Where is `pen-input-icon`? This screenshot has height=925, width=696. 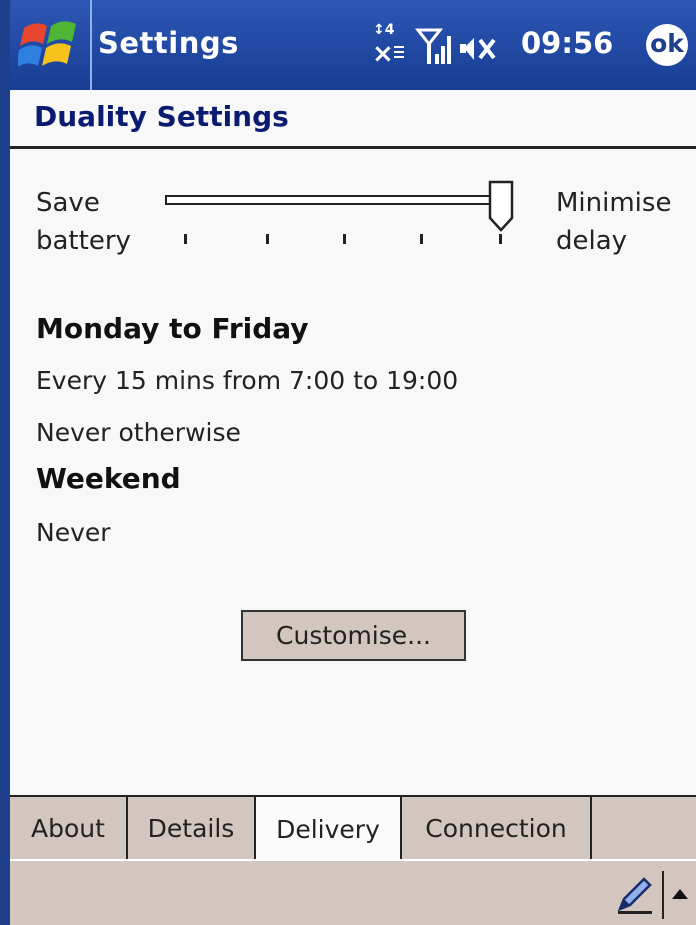 pen-input-icon is located at coordinates (634, 895).